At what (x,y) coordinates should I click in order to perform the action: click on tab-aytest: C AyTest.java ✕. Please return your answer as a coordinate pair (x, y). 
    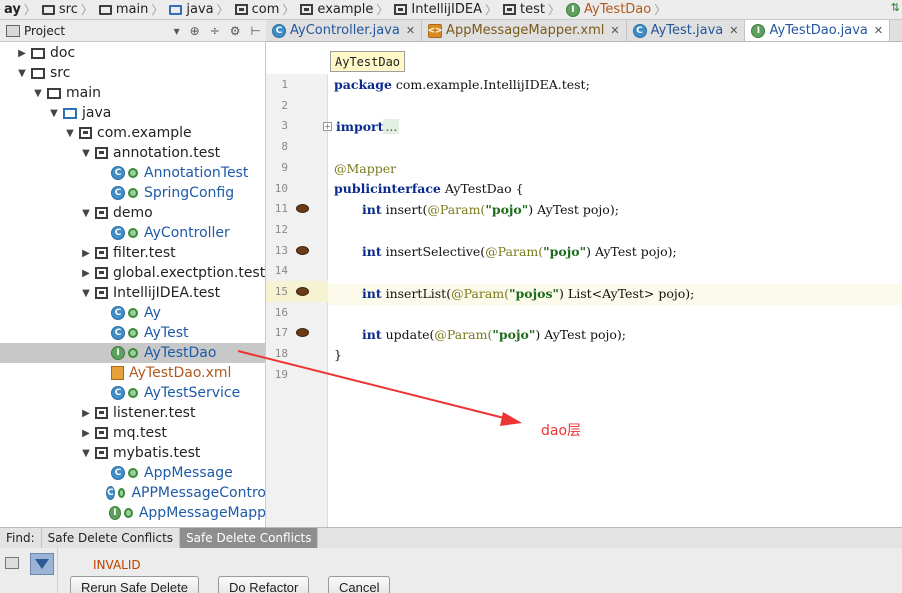
    Looking at the image, I should click on (686, 30).